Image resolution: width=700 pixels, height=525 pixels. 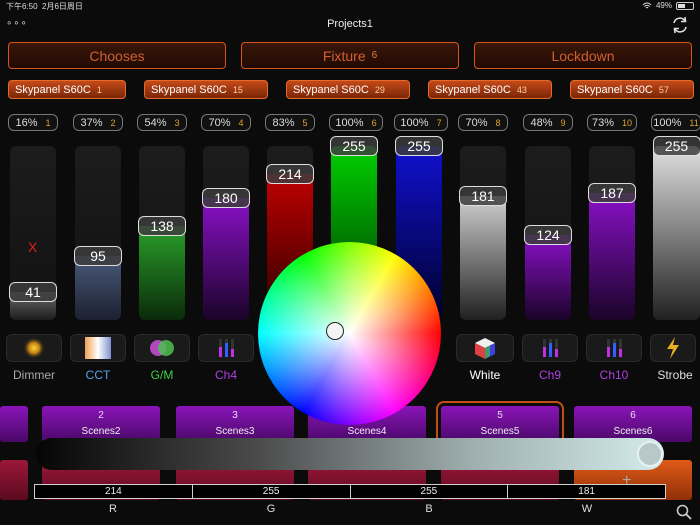 I want to click on fixture-chip-29: Skypanel S60C 29, so click(x=348, y=89).